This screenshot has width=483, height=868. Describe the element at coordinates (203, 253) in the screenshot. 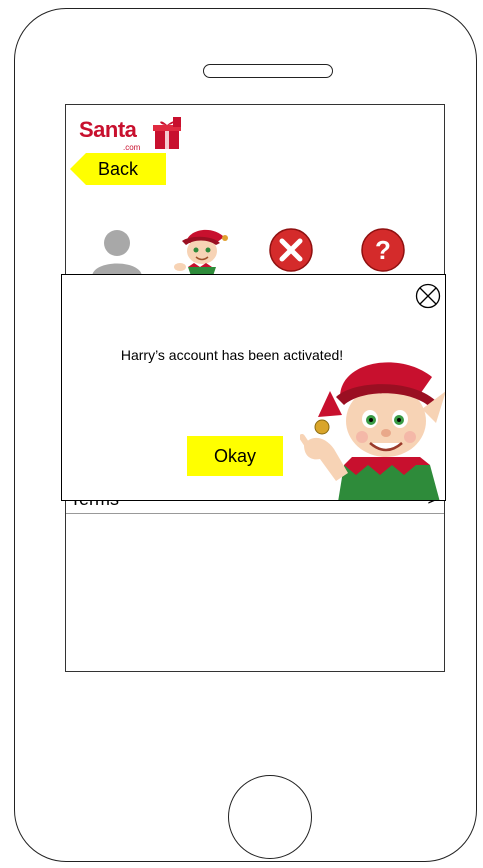

I see `elf-icon` at that location.